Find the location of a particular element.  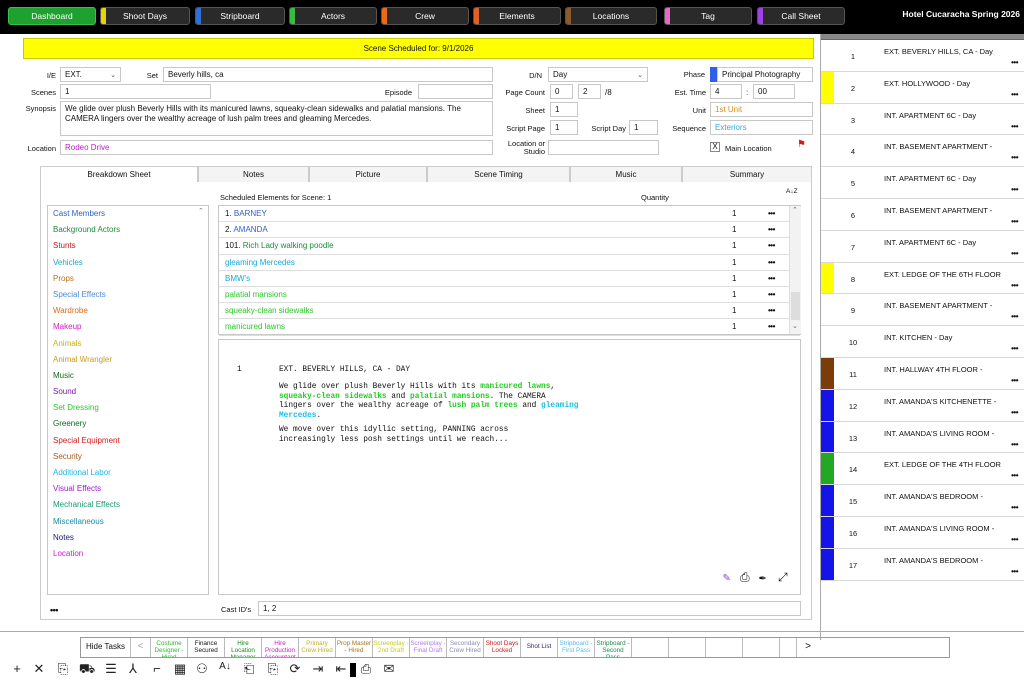

element-row: gleaming Mercedes 1 ••• is located at coordinates (509, 263).